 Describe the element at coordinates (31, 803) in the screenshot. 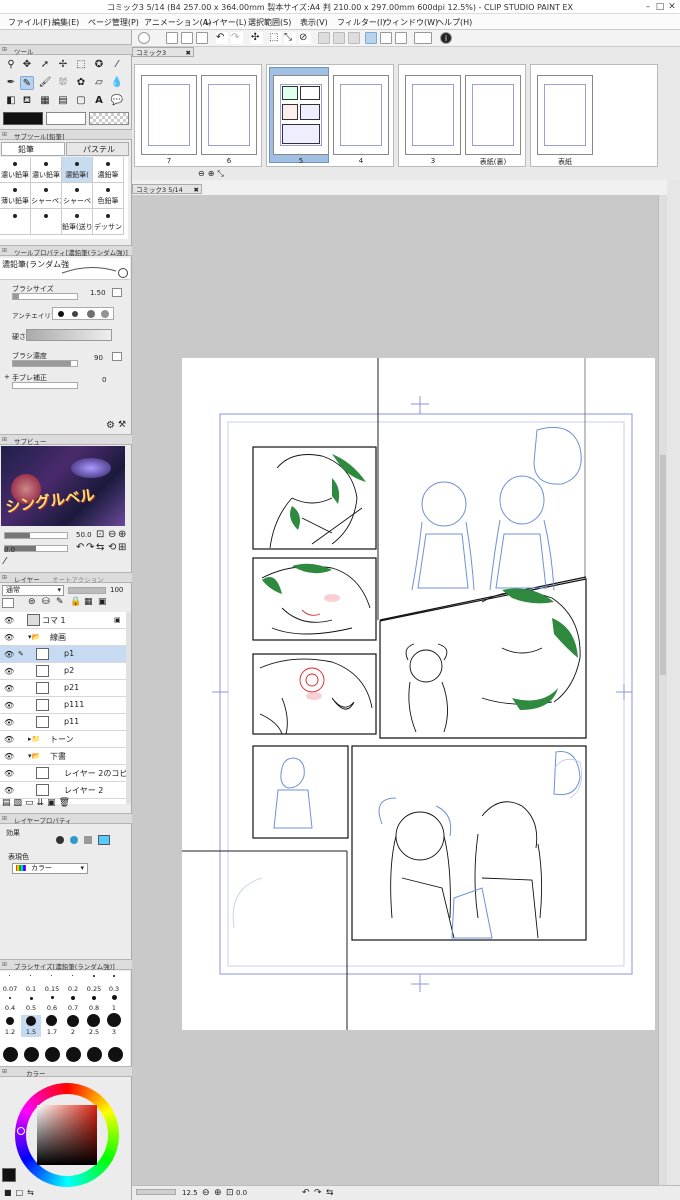

I see `new-folder-icon: ▭` at that location.